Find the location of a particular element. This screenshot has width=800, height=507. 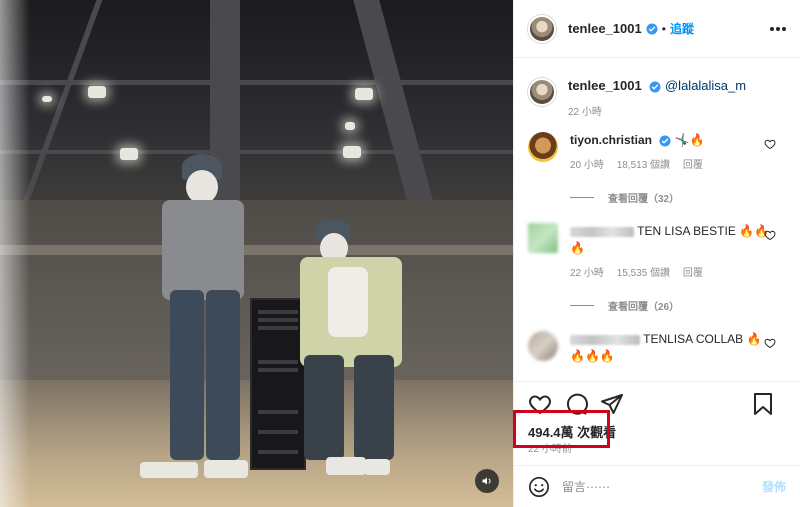

caption-time: 22 小時 is located at coordinates (585, 112).